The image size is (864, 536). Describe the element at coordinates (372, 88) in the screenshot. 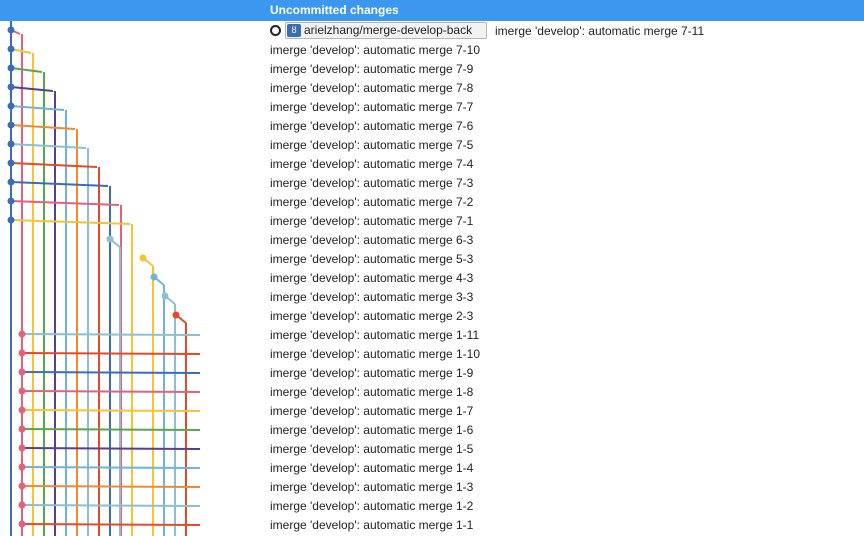

I see `commit-message: imerge 'develop': automatic merge 7-8` at that location.